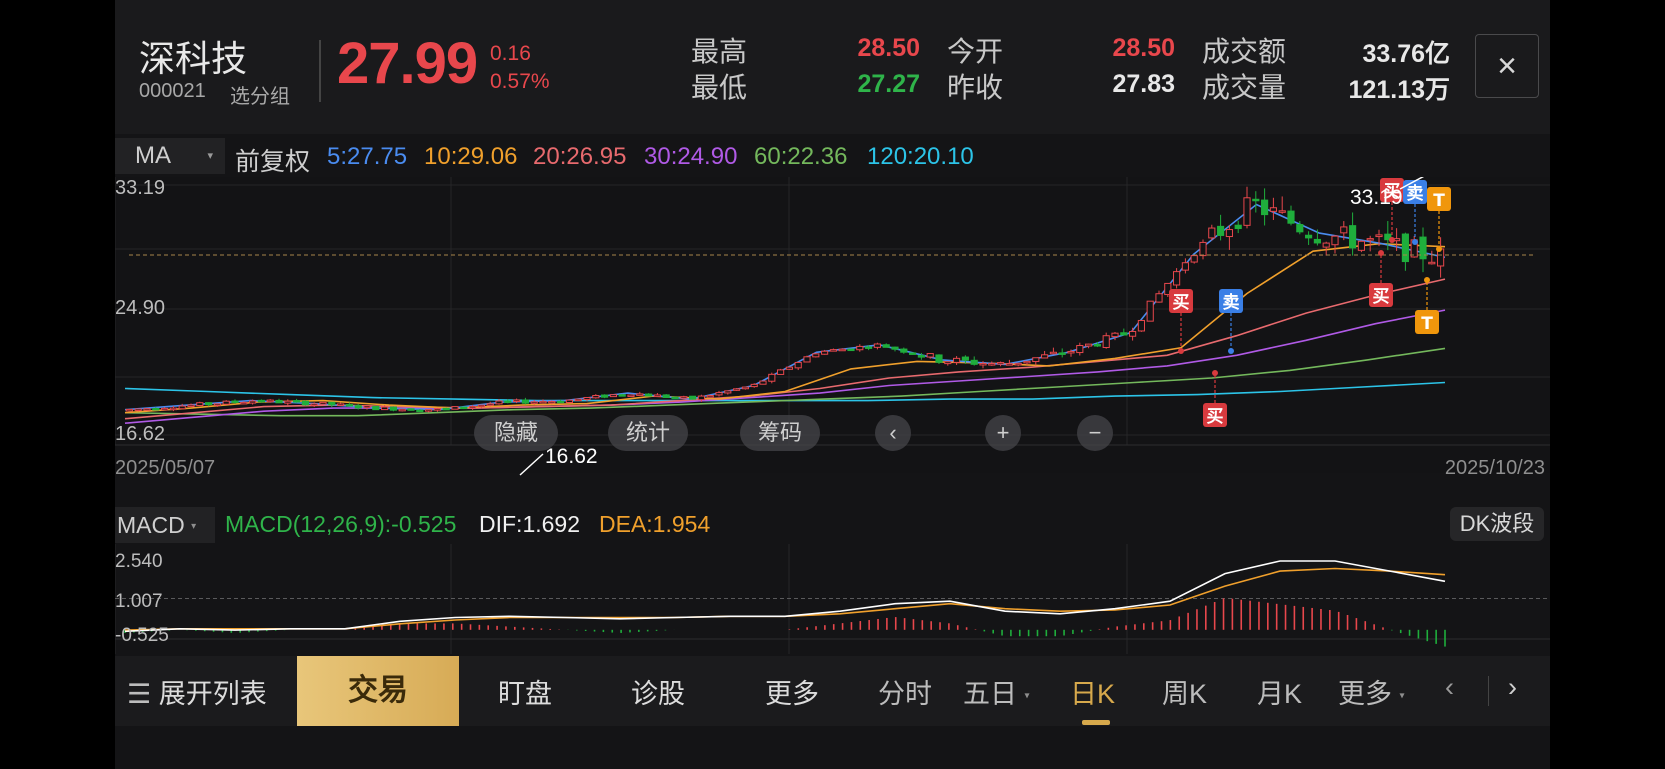 The height and width of the screenshot is (769, 1665). Describe the element at coordinates (780, 433) in the screenshot. I see `chips-button: 筹码` at that location.